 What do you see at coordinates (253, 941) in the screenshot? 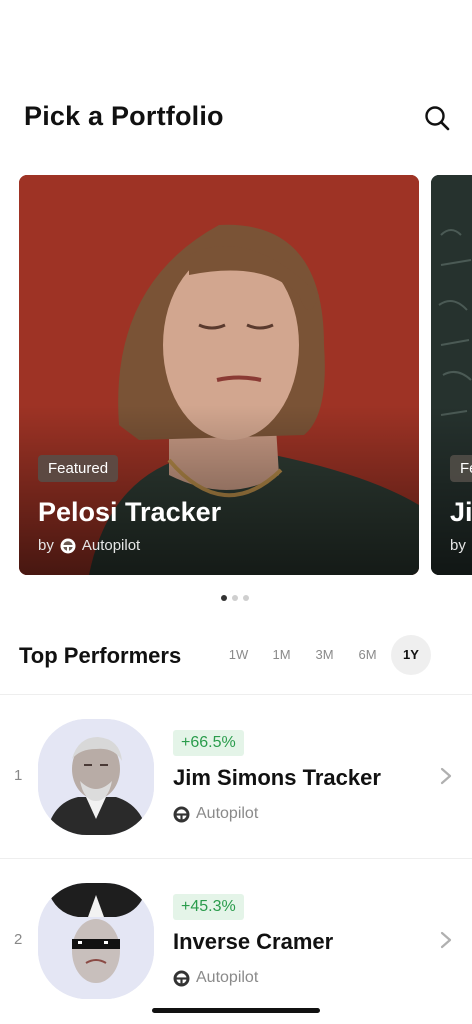
I see `portfolio-name: Inverse Cramer` at bounding box center [253, 941].